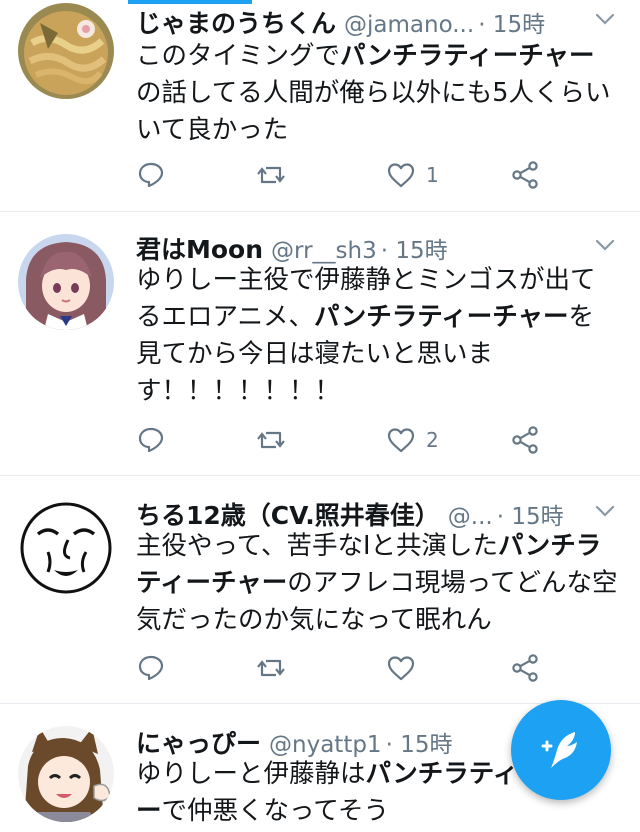  Describe the element at coordinates (324, 251) in the screenshot. I see `user-handle: @rr__sh3` at that location.